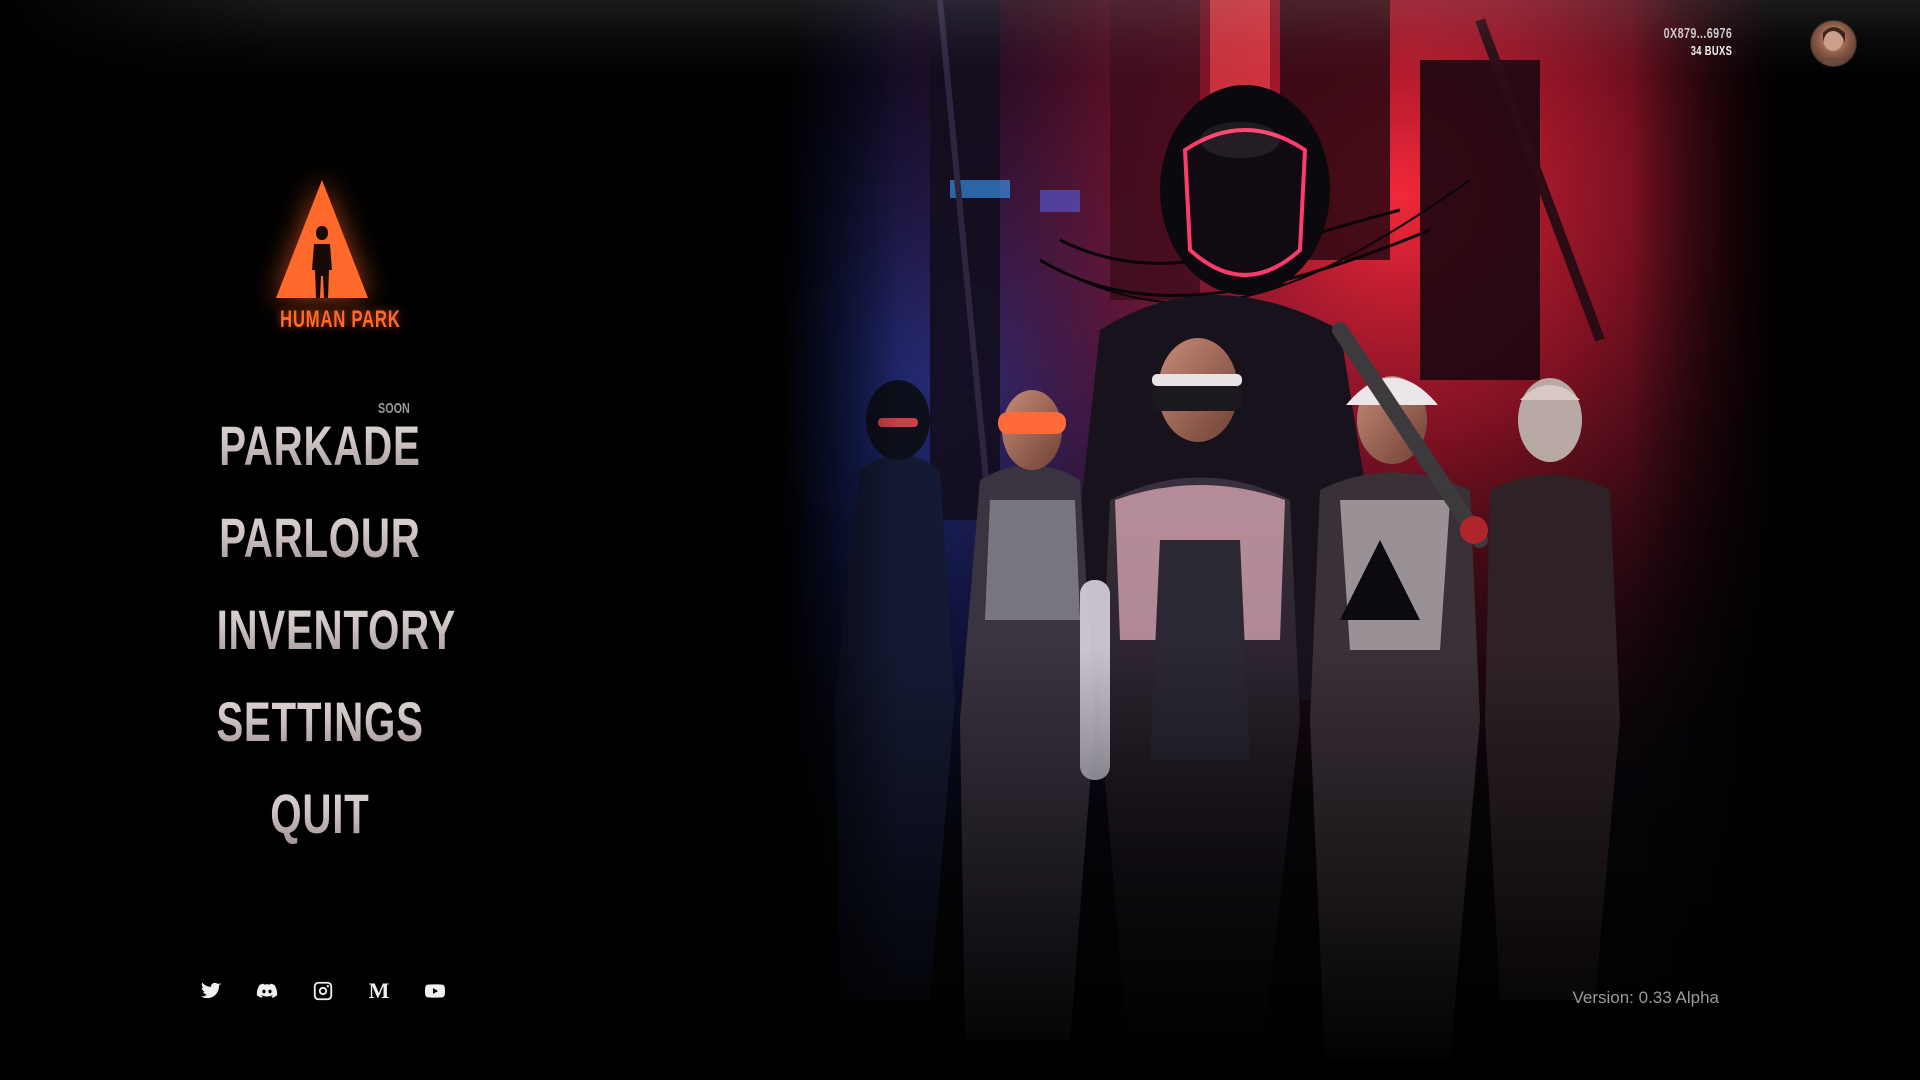 The height and width of the screenshot is (1080, 1920). Describe the element at coordinates (322, 239) in the screenshot. I see `triangle-figure-logo-icon` at that location.